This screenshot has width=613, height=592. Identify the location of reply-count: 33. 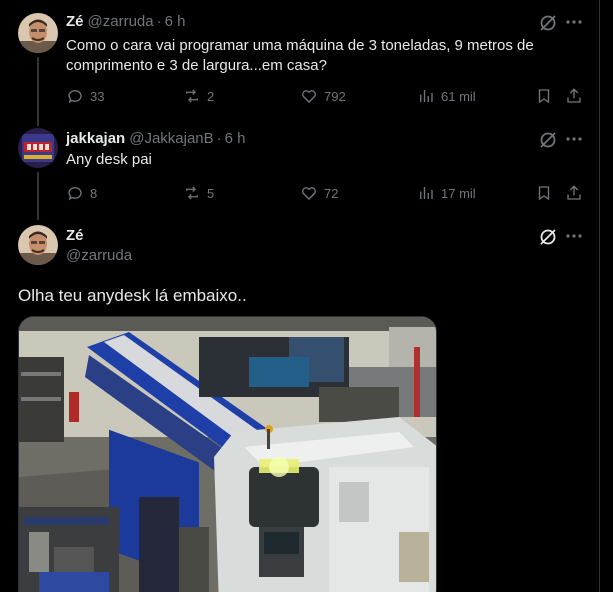
(97, 96).